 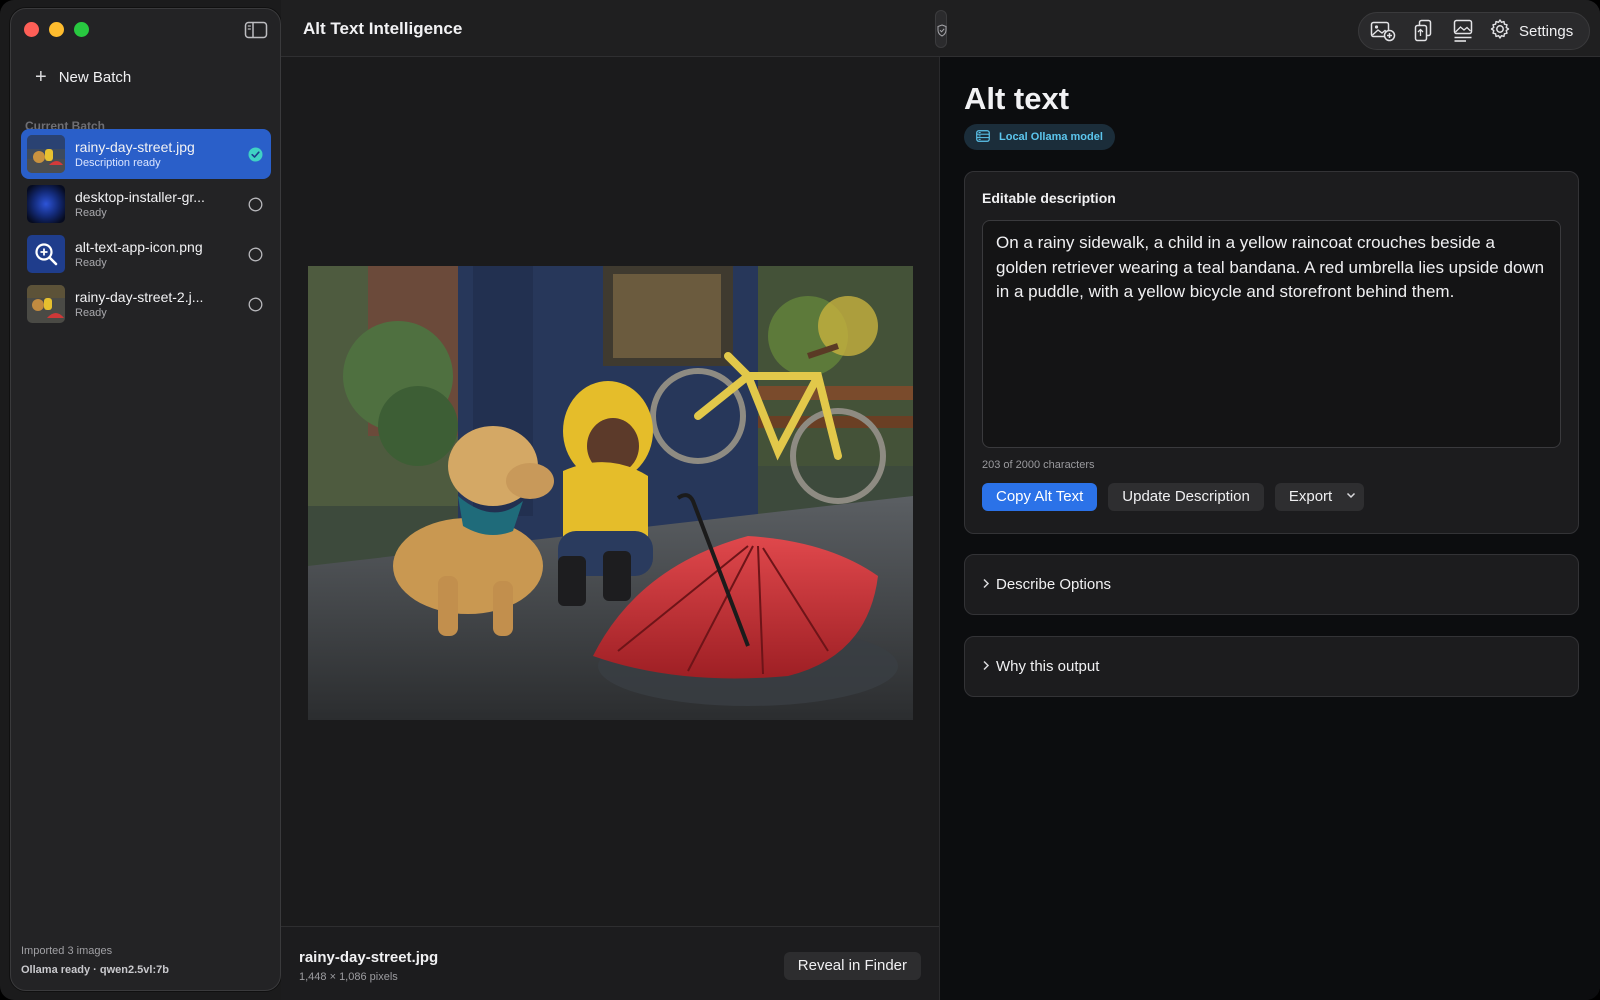 What do you see at coordinates (1048, 666) in the screenshot?
I see `why-this-output-label: Why this output` at bounding box center [1048, 666].